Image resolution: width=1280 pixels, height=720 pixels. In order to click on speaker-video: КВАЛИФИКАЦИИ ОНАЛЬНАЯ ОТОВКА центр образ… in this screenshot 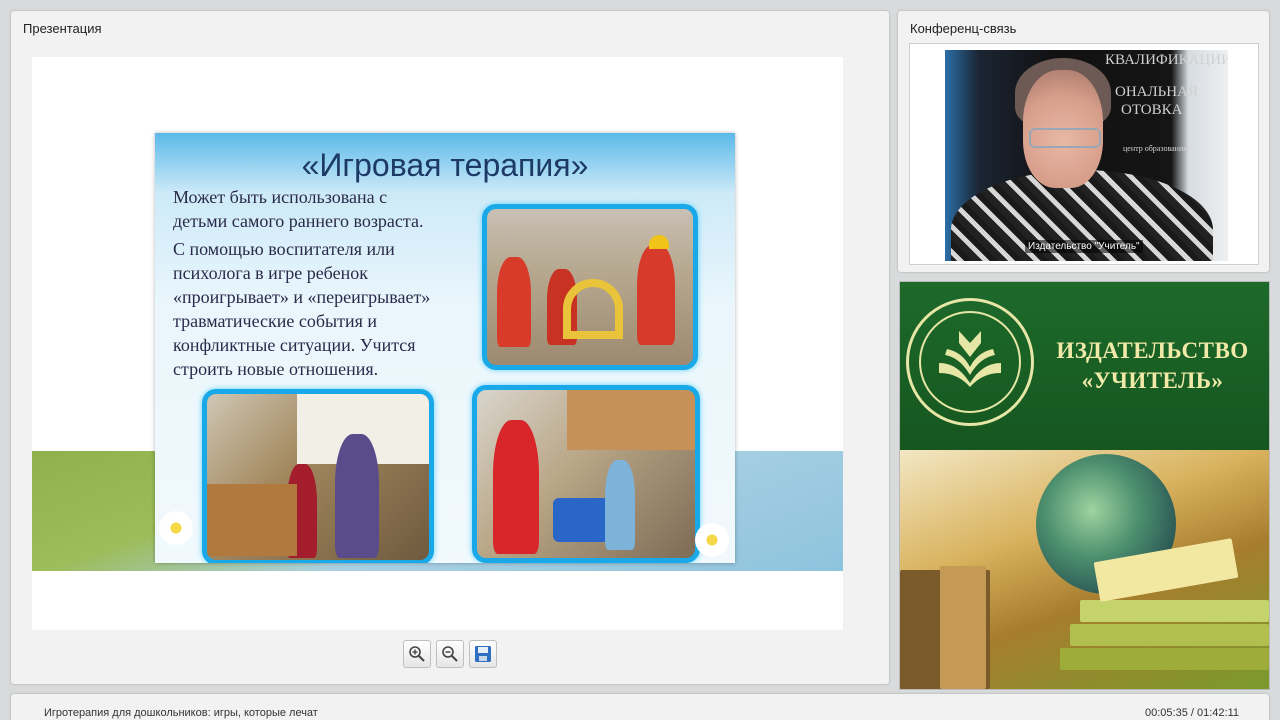, I will do `click(1086, 155)`.